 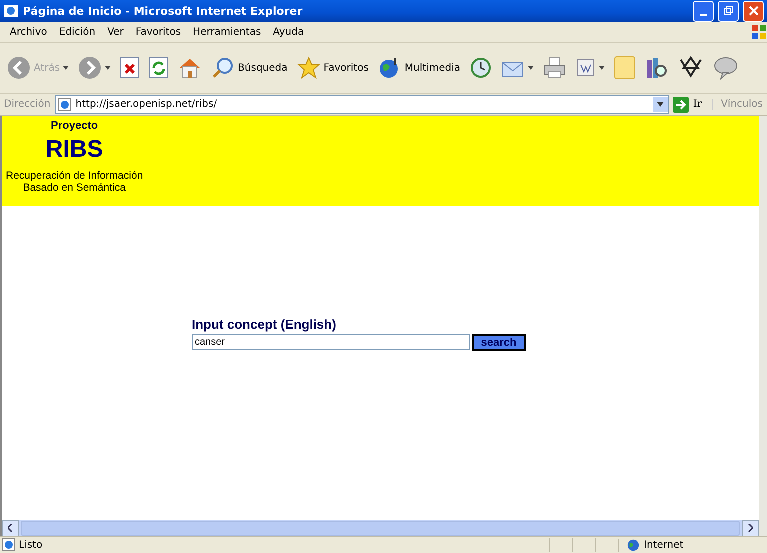 What do you see at coordinates (75, 176) in the screenshot?
I see `subtitle: Recuperación de Información` at bounding box center [75, 176].